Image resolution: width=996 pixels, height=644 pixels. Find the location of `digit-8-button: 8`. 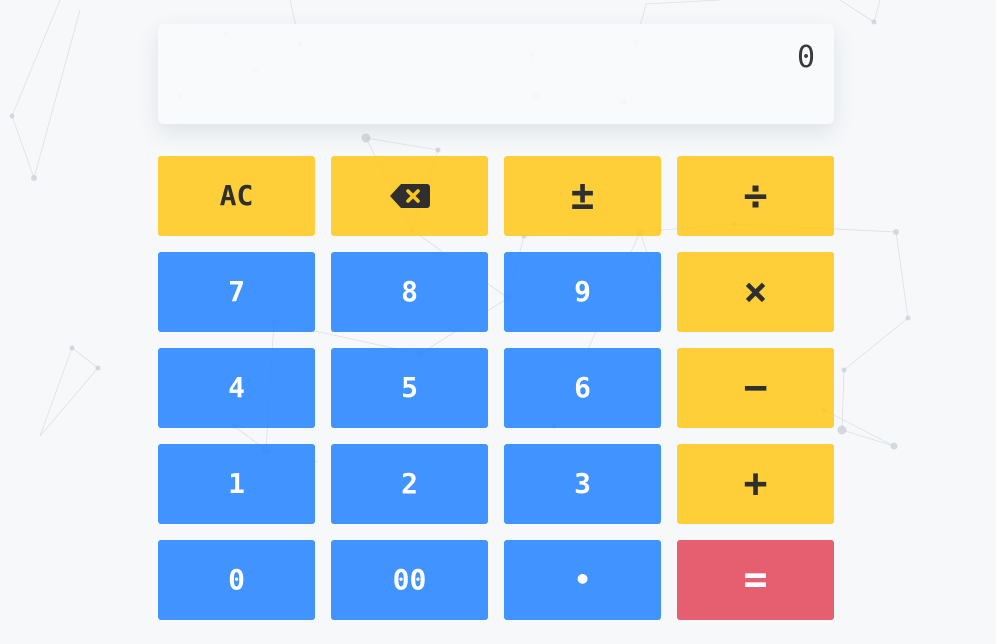

digit-8-button: 8 is located at coordinates (409, 292).